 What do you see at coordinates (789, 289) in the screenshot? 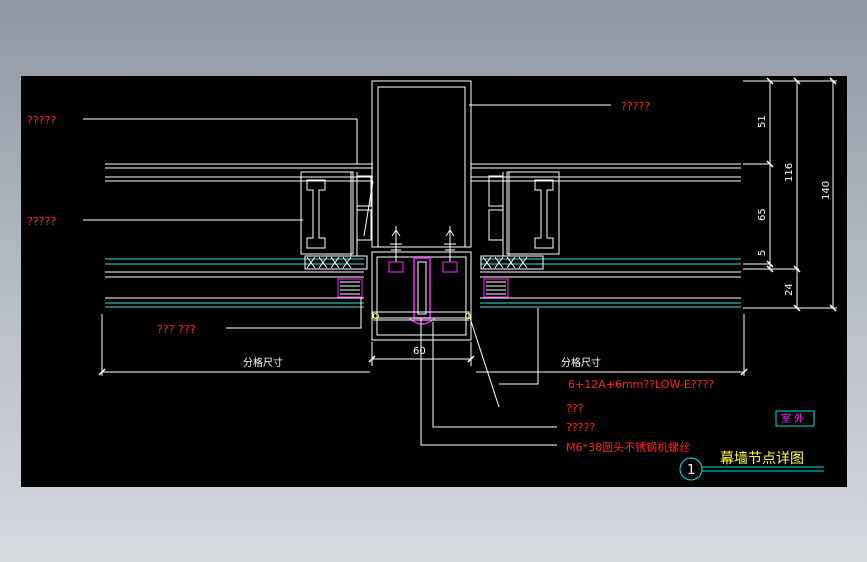
I see `dim-24: 24` at bounding box center [789, 289].